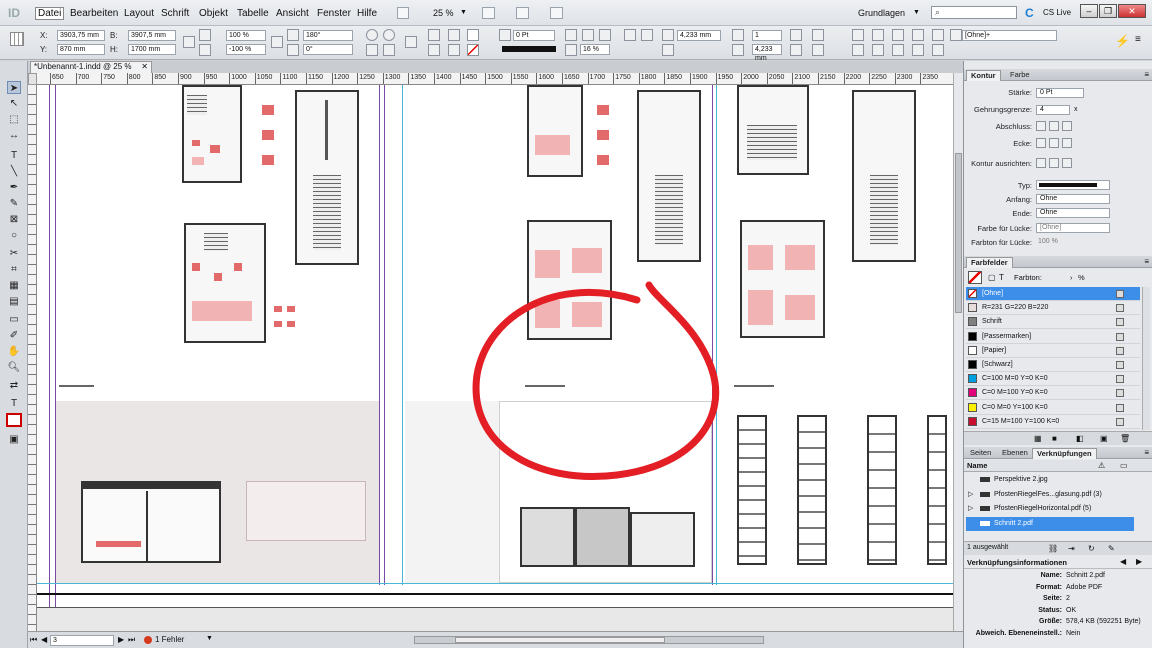 This screenshot has width=1152, height=648. What do you see at coordinates (1054, 438) in the screenshot?
I see `show-color-swatches-icon: ■` at bounding box center [1054, 438].